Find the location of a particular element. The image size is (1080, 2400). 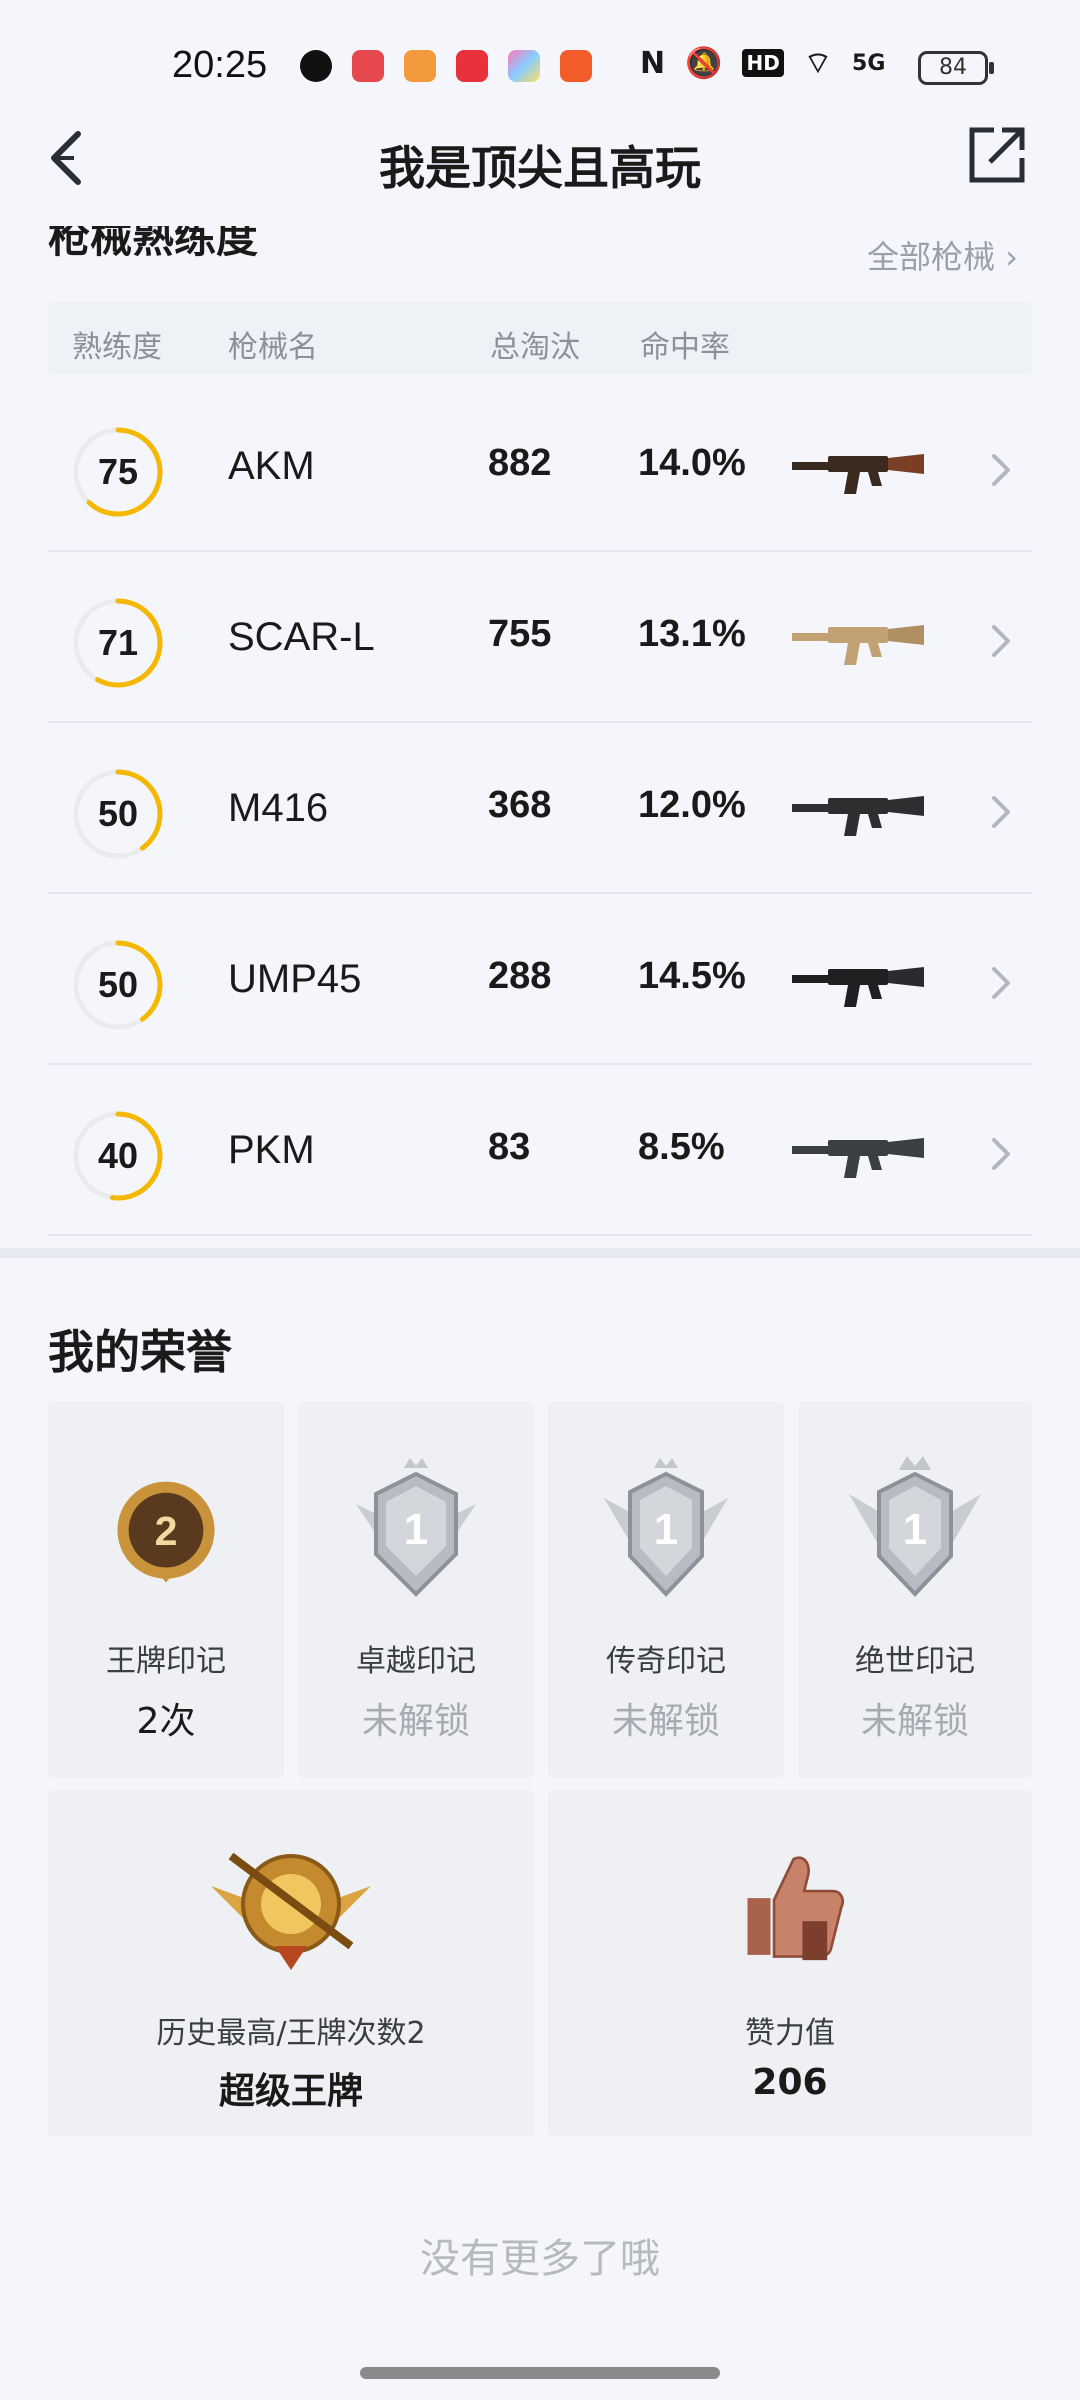

honor-card-legend: 1 传奇印记 未解锁 is located at coordinates (666, 1590).